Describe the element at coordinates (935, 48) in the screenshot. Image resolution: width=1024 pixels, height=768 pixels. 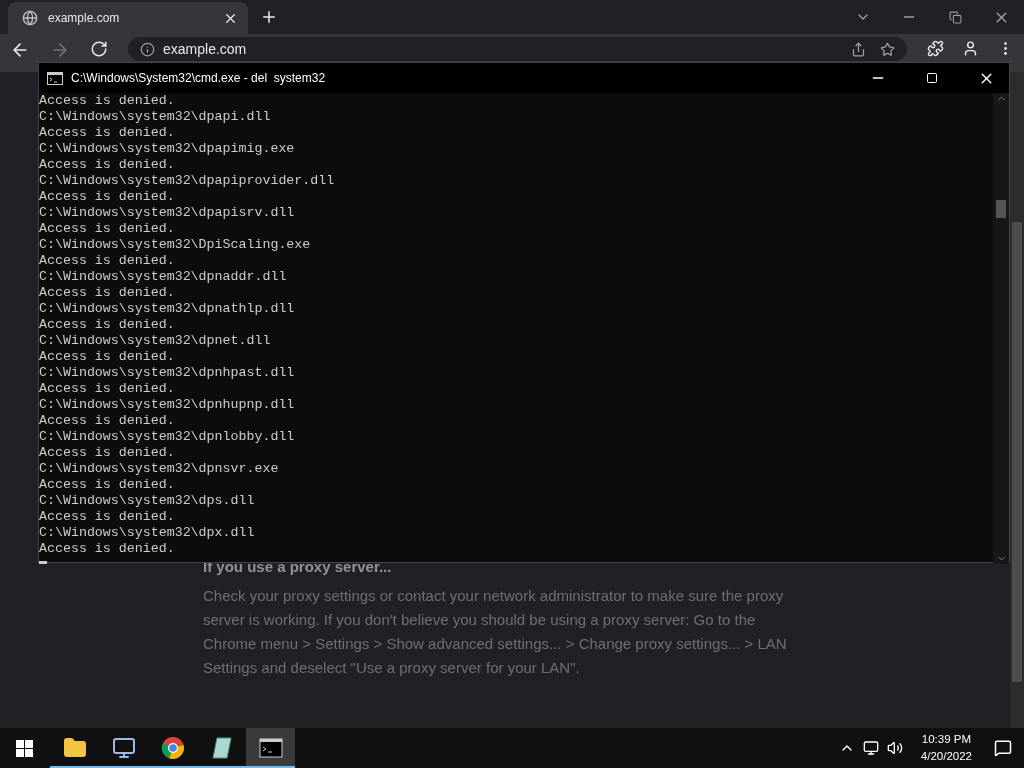
I see `extension-icon` at that location.